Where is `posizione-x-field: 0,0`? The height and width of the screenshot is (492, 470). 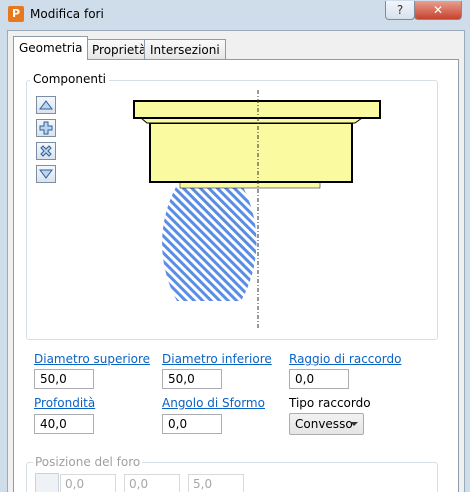
posizione-x-field: 0,0 is located at coordinates (88, 483).